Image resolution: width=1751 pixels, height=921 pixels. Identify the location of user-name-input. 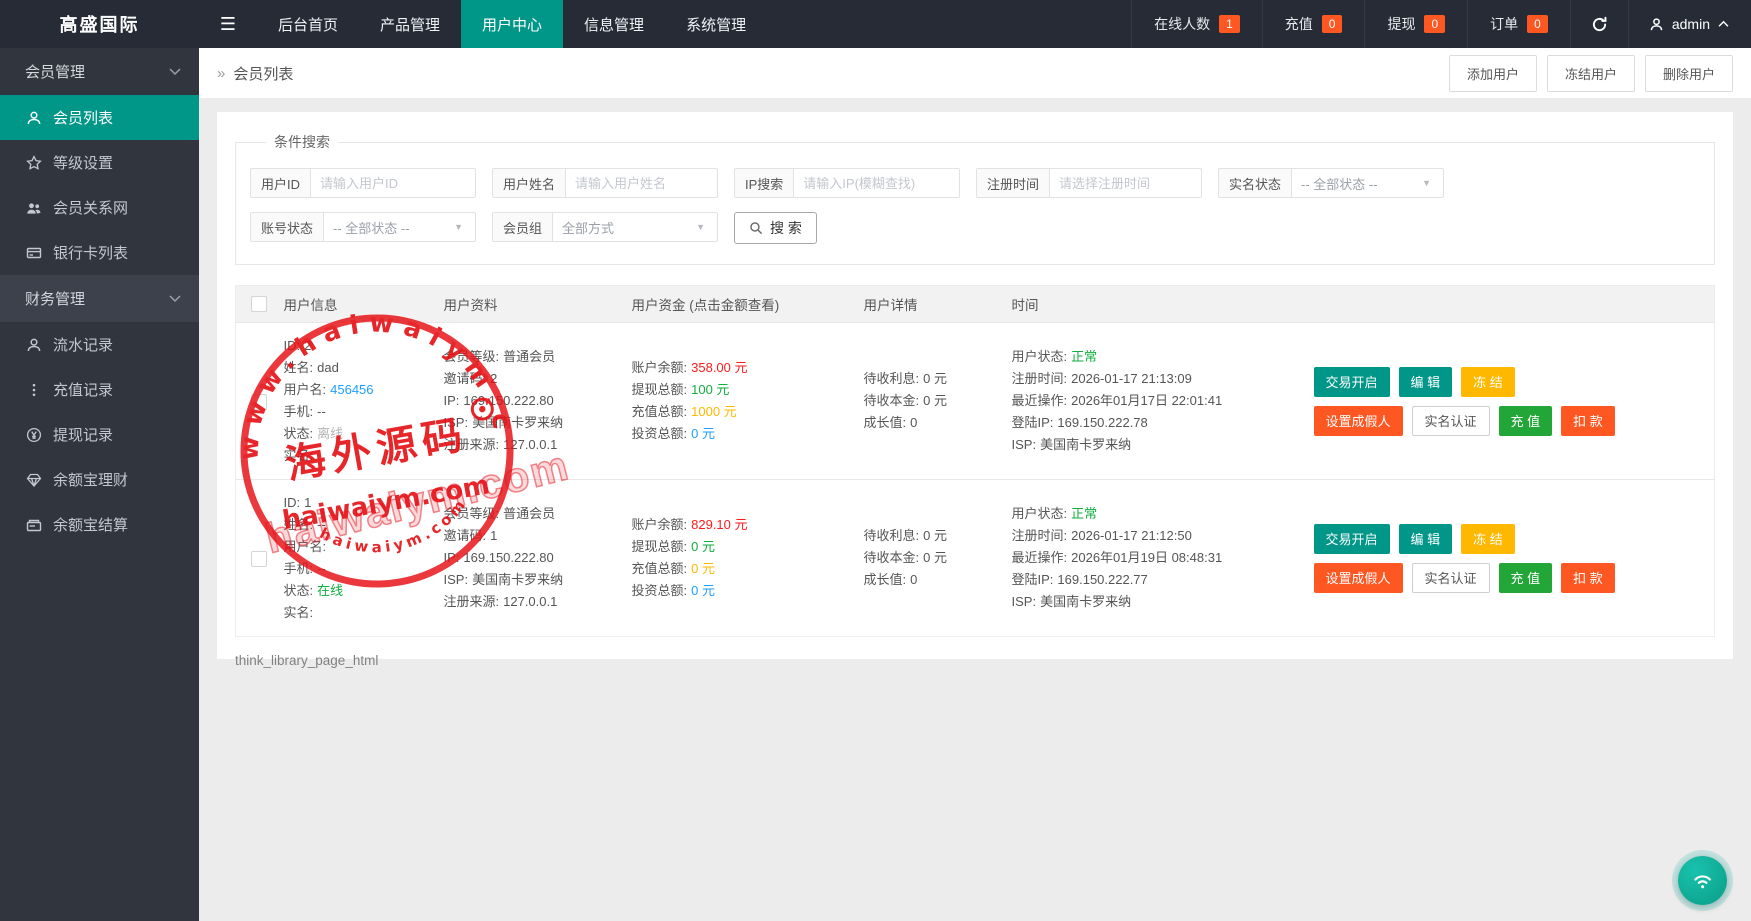
(641, 183).